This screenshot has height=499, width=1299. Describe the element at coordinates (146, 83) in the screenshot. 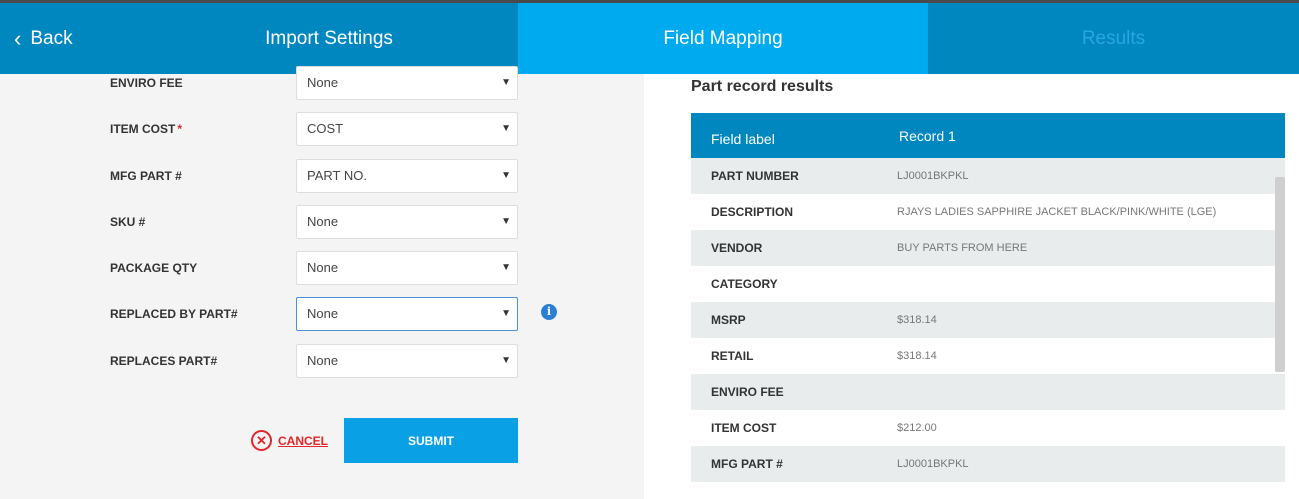

I see `mapping-label: ENVIRO FEE` at that location.